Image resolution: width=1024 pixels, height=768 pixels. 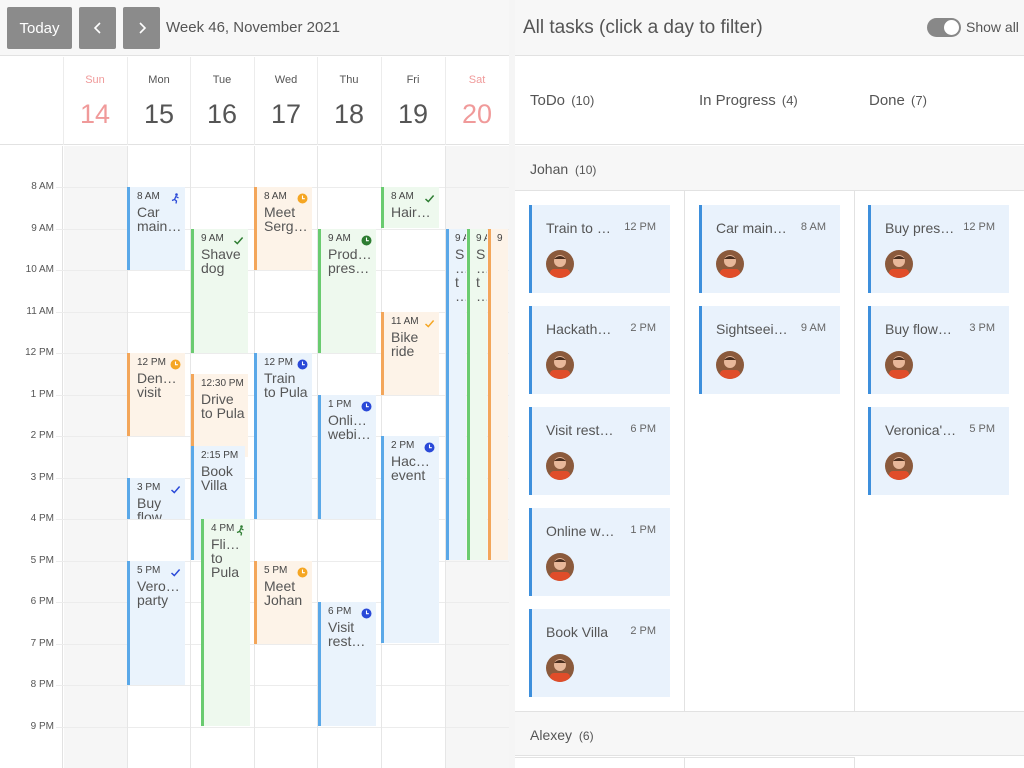 What do you see at coordinates (643, 328) in the screenshot?
I see `task-time: 2 PM` at bounding box center [643, 328].